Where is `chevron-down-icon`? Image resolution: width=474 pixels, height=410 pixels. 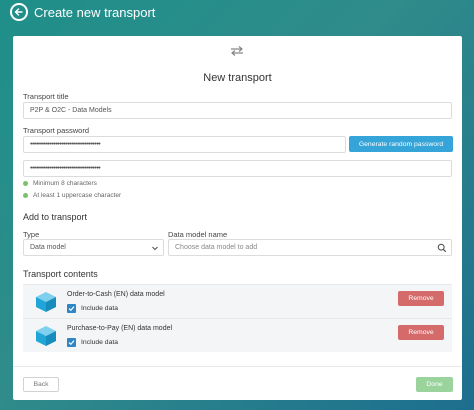
chevron-down-icon is located at coordinates (155, 249).